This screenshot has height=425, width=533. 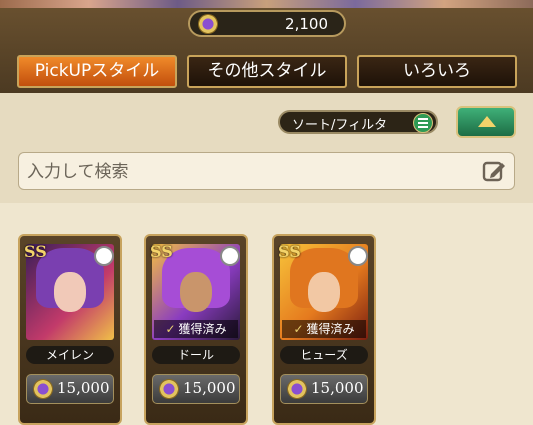 I want to click on search-input, so click(x=247, y=172).